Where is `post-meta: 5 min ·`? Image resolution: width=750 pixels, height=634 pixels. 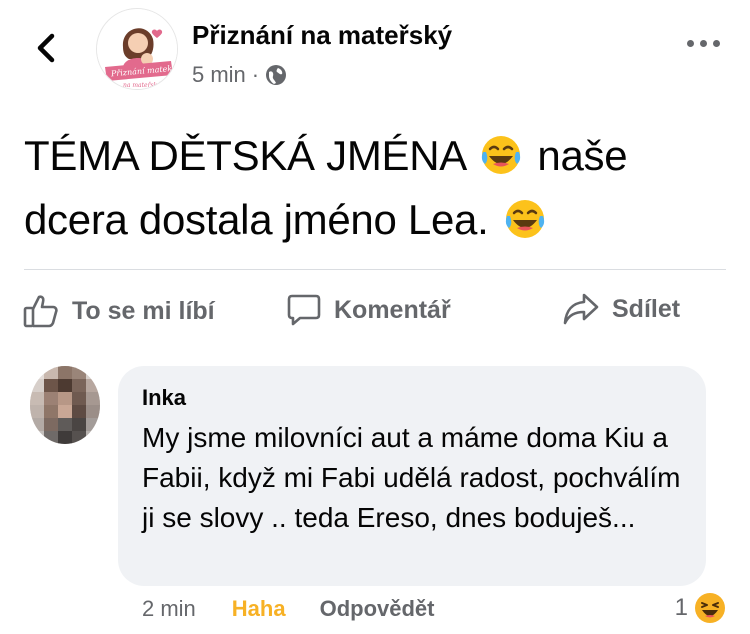 post-meta: 5 min · is located at coordinates (239, 75).